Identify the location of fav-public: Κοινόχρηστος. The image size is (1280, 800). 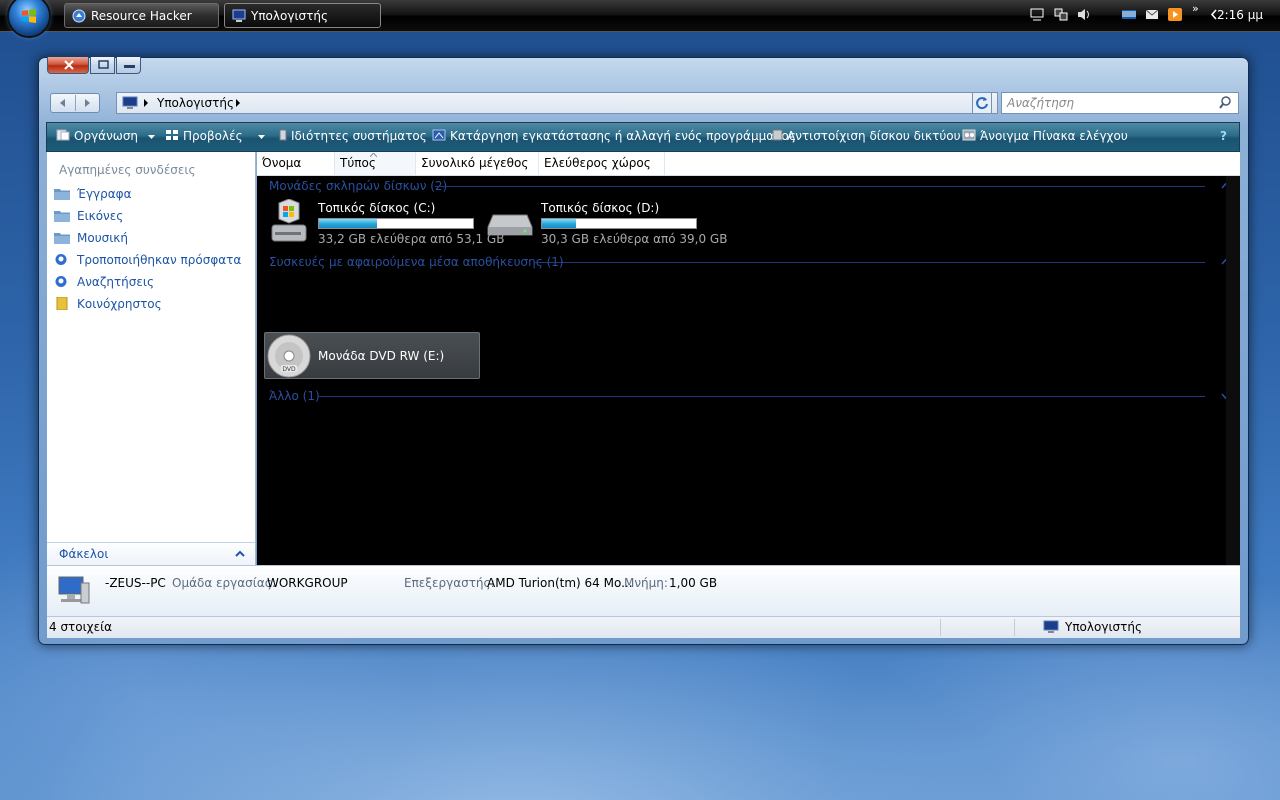
(107, 304).